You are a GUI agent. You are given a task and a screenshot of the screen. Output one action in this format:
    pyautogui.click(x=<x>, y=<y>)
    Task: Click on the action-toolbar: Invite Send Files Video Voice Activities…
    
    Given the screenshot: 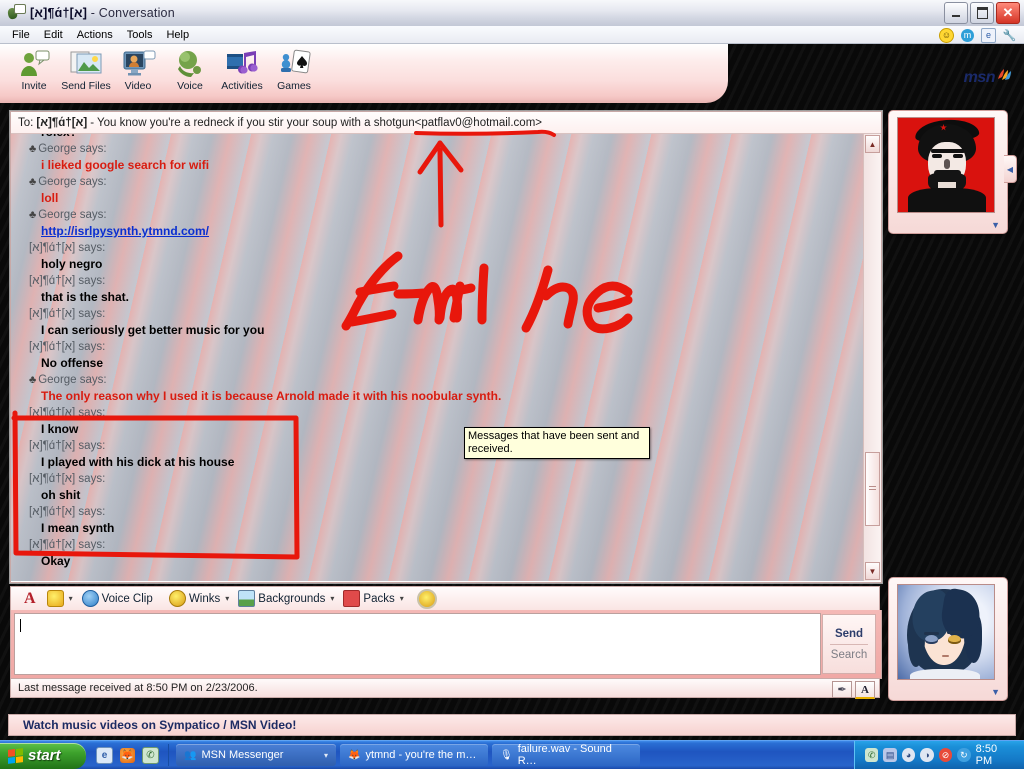 What is the action you would take?
    pyautogui.click(x=164, y=69)
    